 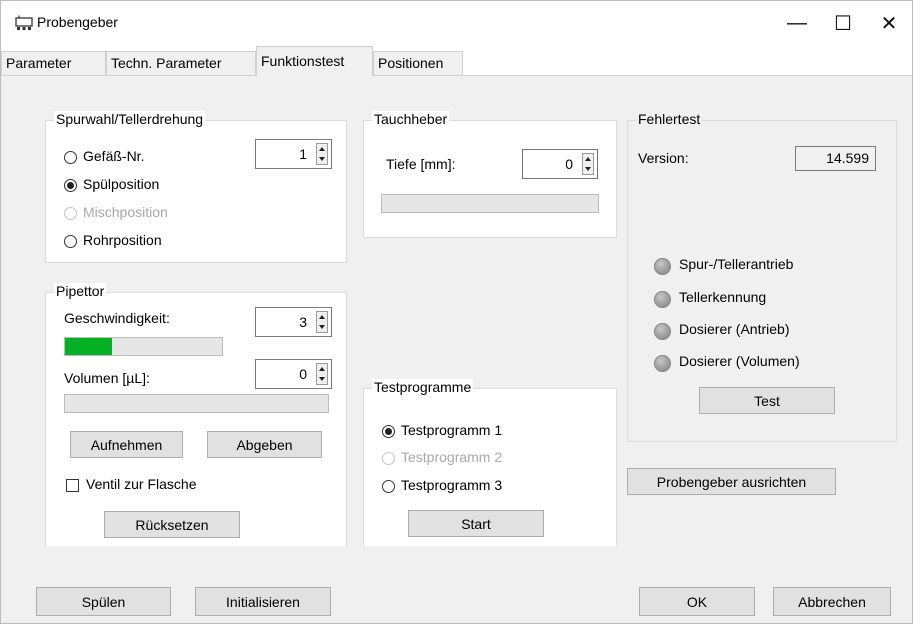 I want to click on indicator-teller-label: Tellerkennung, so click(x=723, y=297).